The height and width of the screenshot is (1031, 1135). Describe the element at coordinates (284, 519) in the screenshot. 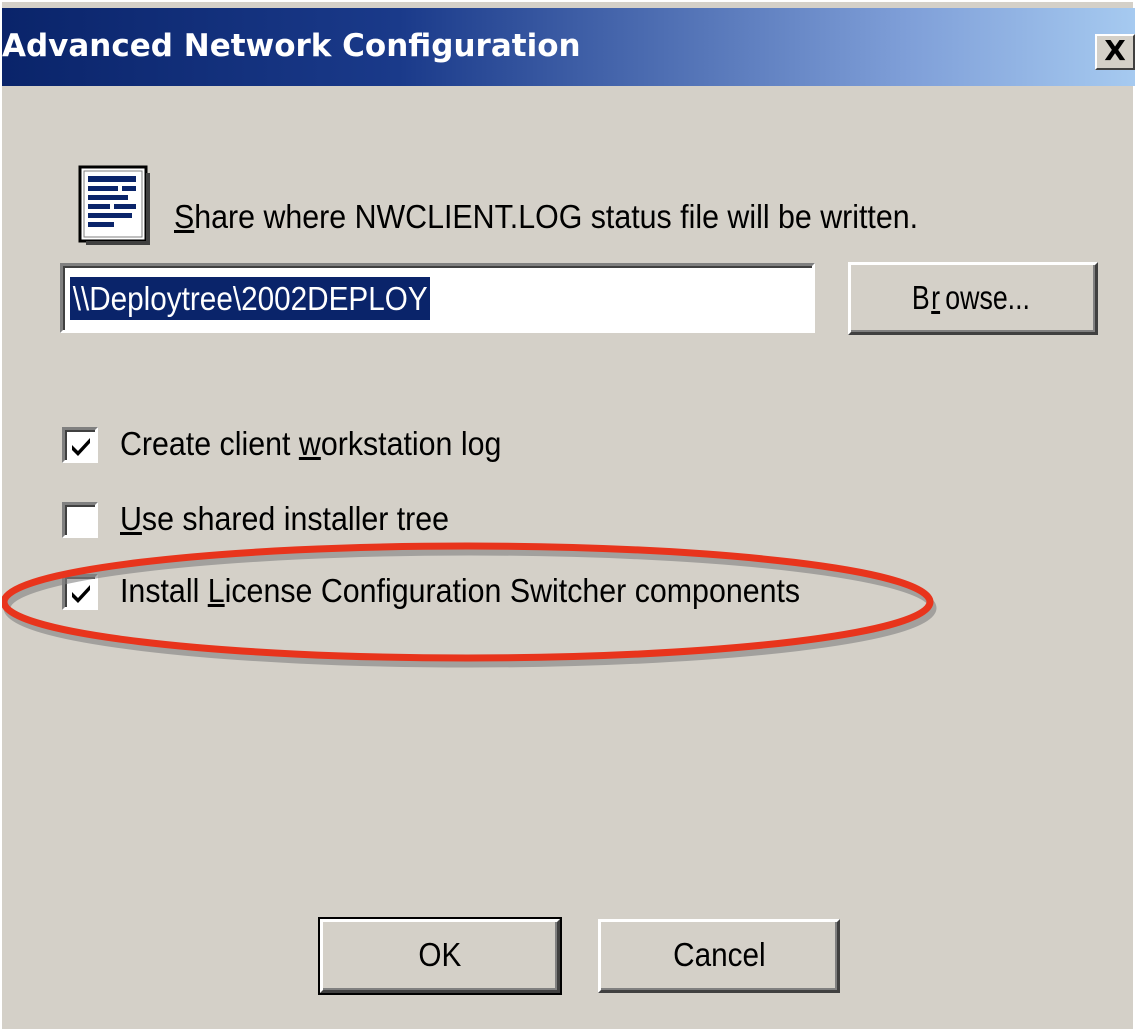

I see `shared-installer-label: Use shared installer tree` at that location.